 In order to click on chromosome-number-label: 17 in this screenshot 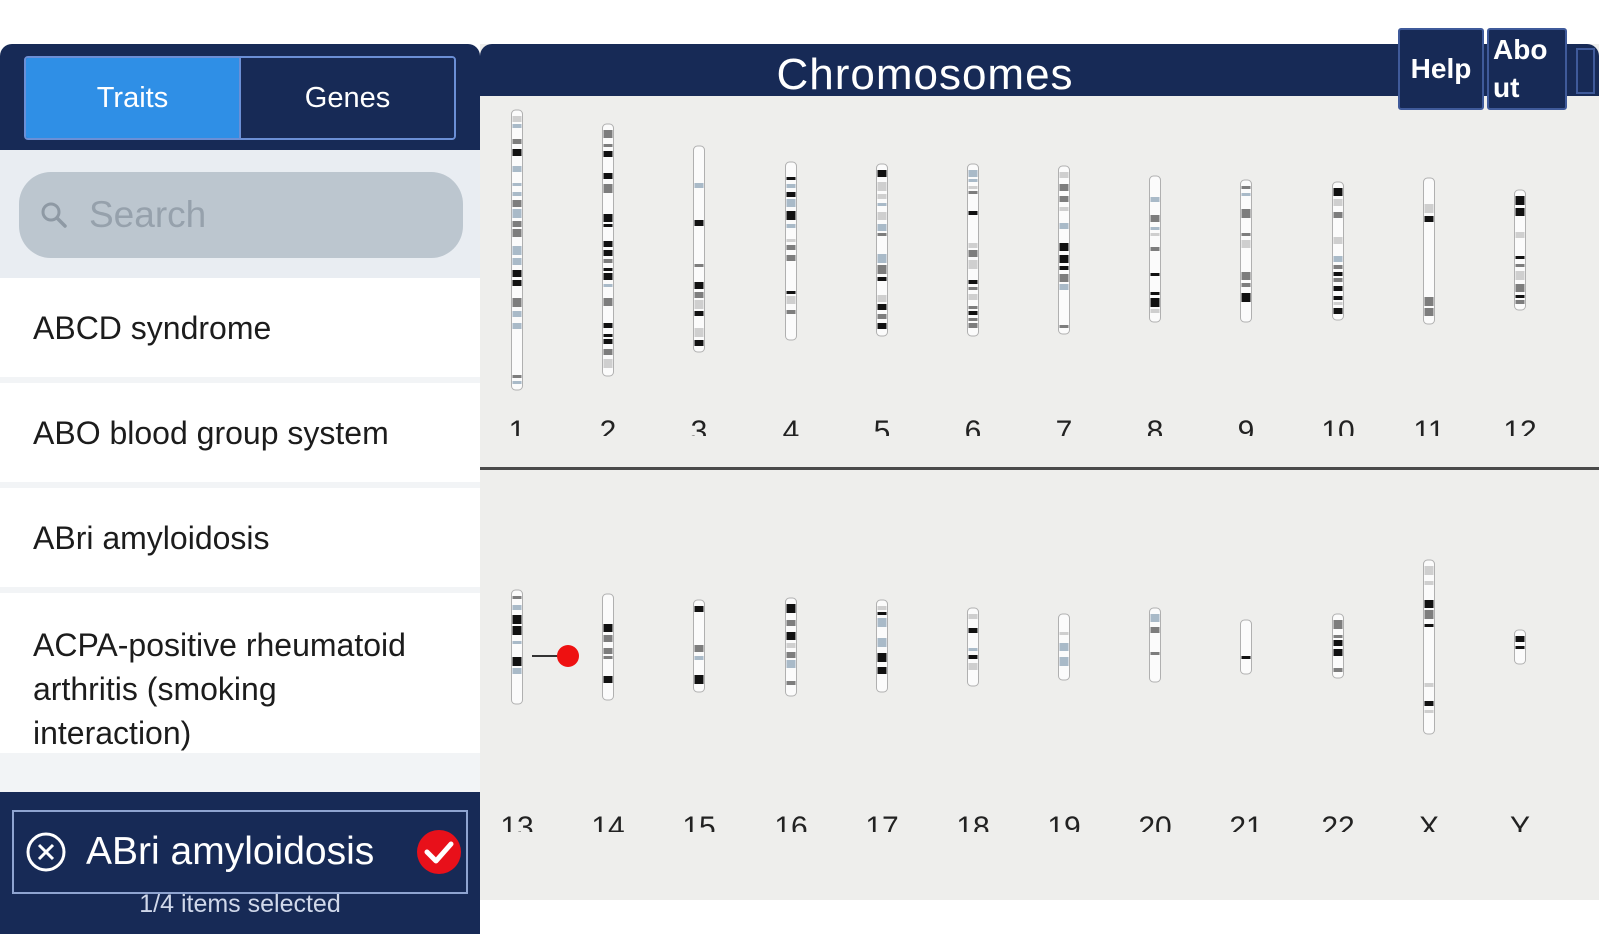, I will do `click(882, 821)`.